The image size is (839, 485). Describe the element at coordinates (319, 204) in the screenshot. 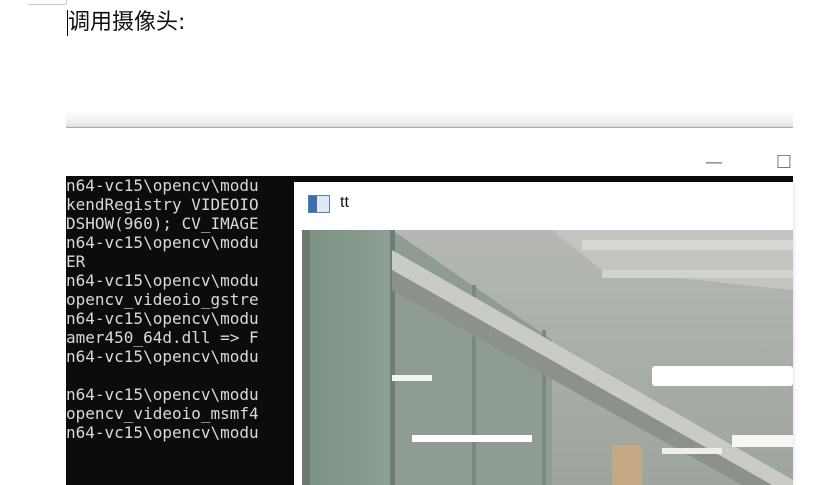

I see `app-window-icon` at that location.